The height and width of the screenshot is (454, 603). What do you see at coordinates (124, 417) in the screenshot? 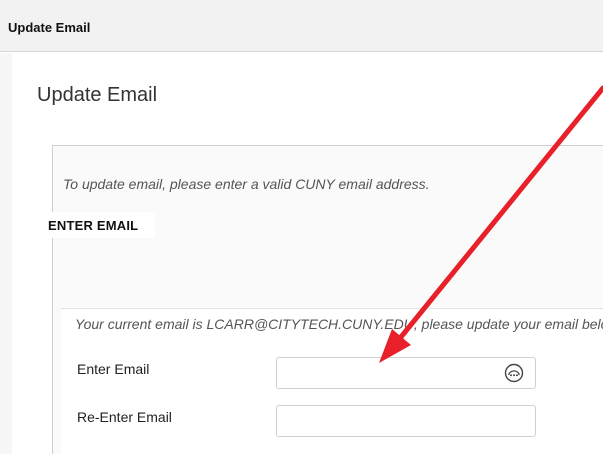
I see `re-enter-email-label: Re-Enter Email` at bounding box center [124, 417].